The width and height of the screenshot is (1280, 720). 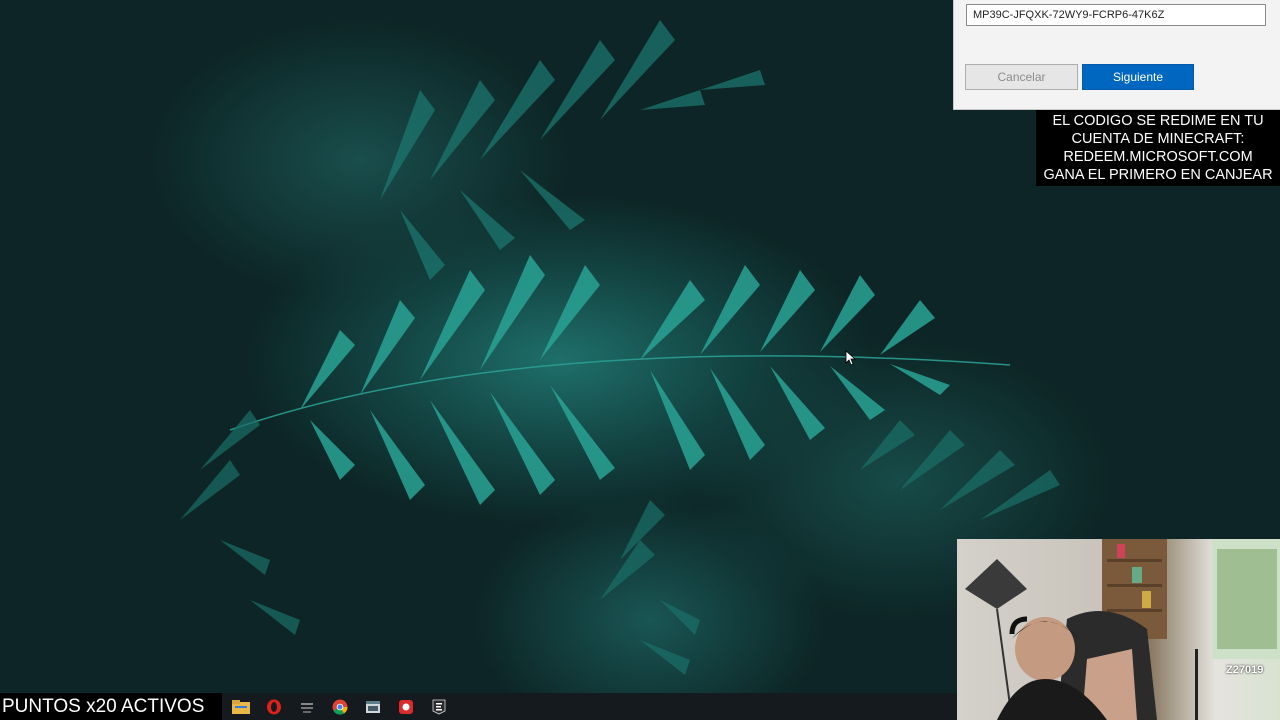 I want to click on opera-icon, so click(x=274, y=707).